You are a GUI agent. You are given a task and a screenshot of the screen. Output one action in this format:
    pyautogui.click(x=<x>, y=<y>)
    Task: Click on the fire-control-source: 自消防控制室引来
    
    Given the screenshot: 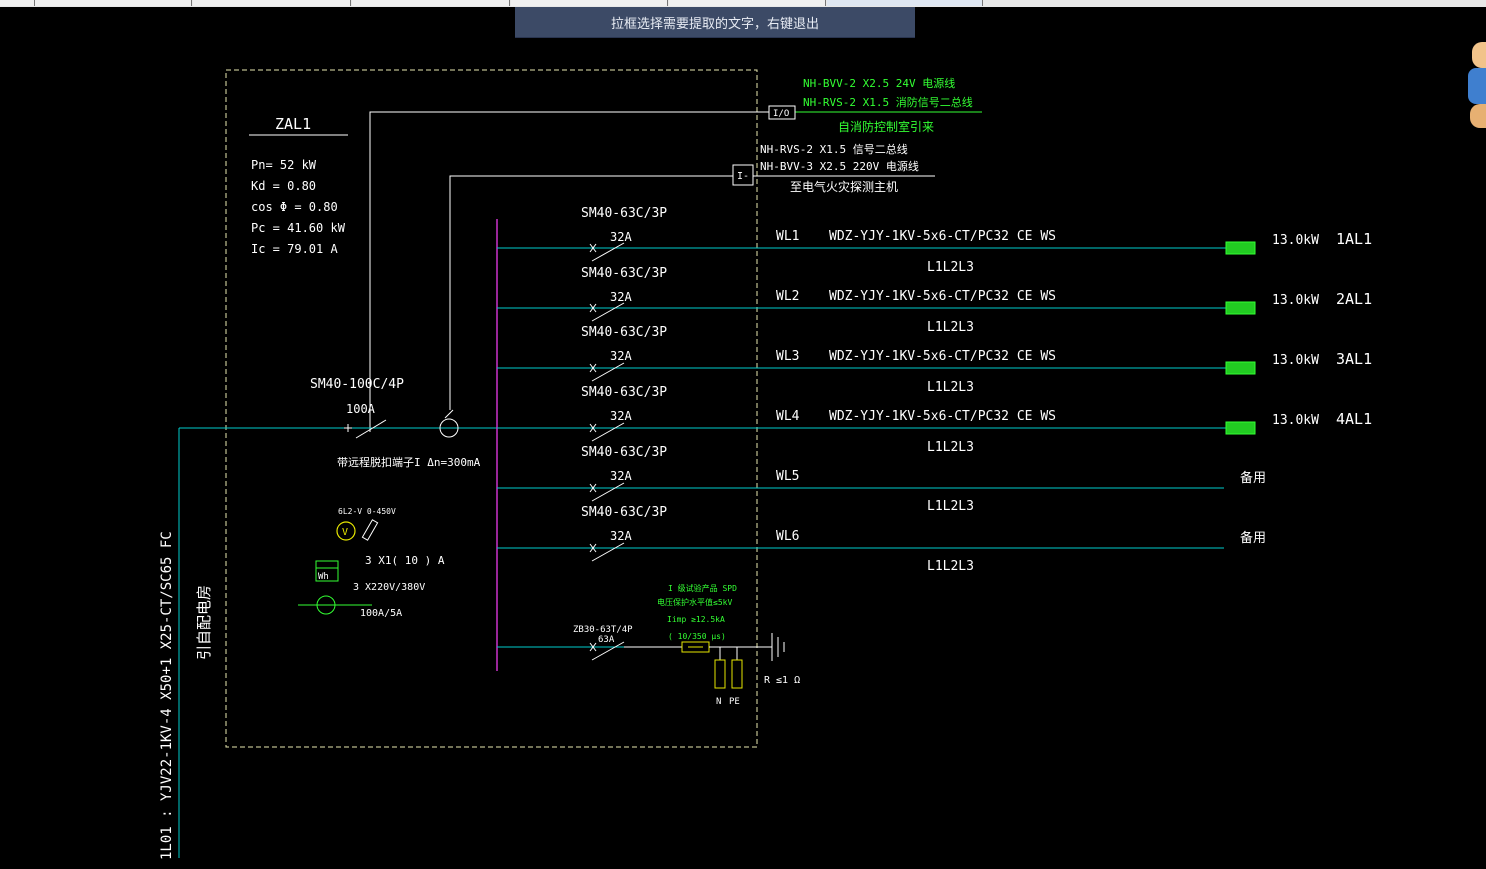 What is the action you would take?
    pyautogui.click(x=886, y=126)
    